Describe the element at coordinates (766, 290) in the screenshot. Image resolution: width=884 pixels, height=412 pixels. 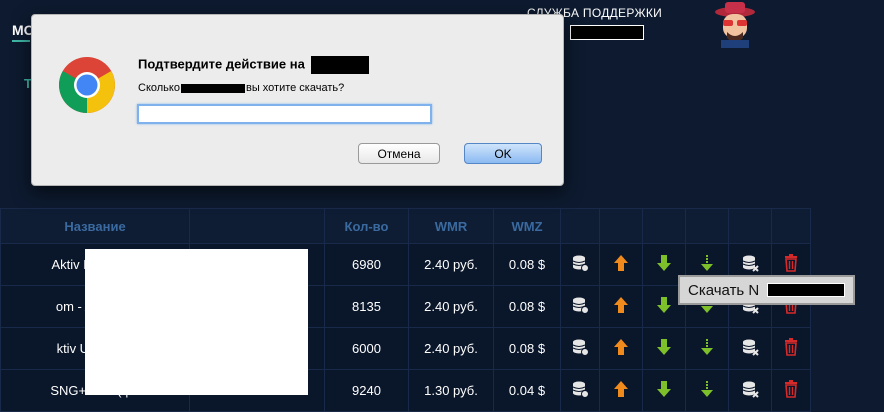
I see `download-tooltip: Скачать N` at that location.